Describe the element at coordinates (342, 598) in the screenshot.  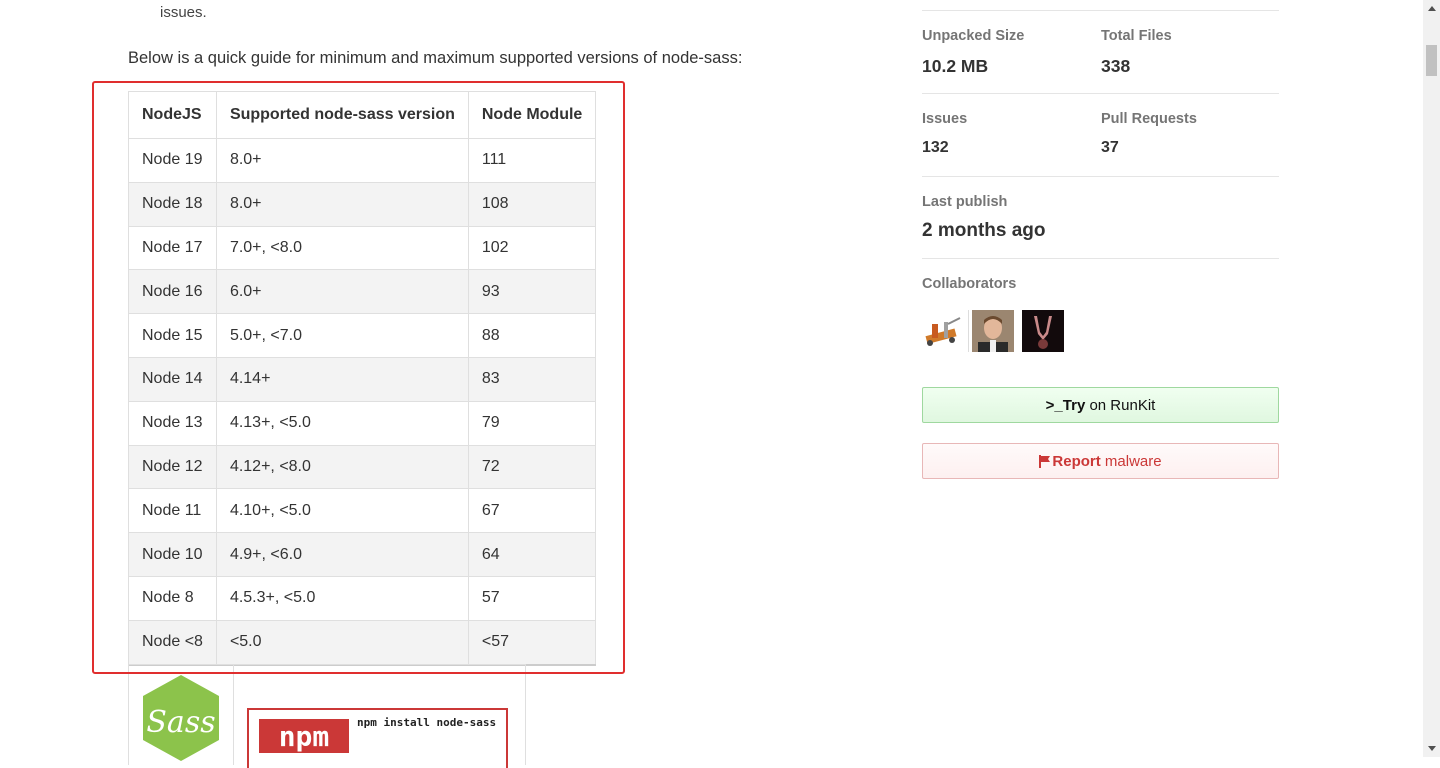
I see `table-cell: 4.5.3+, <5.0` at that location.